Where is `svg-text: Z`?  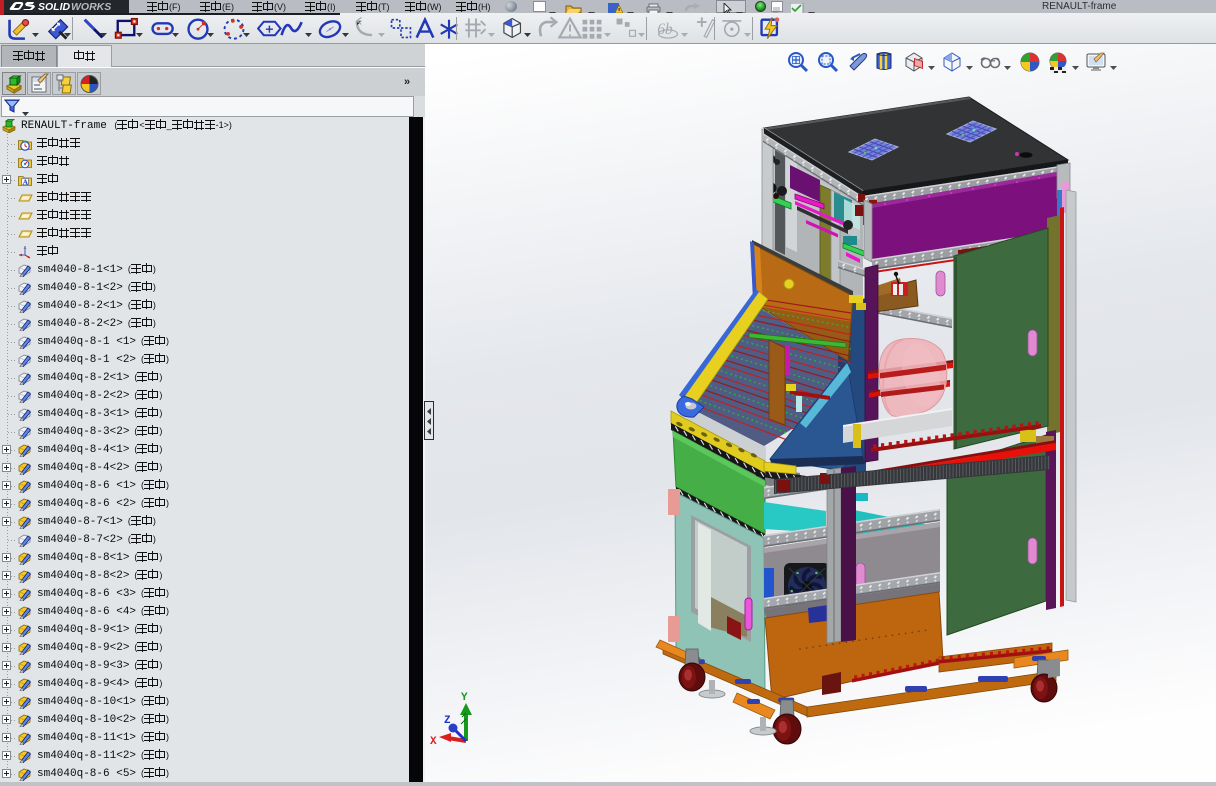
svg-text: Z is located at coordinates (447, 721).